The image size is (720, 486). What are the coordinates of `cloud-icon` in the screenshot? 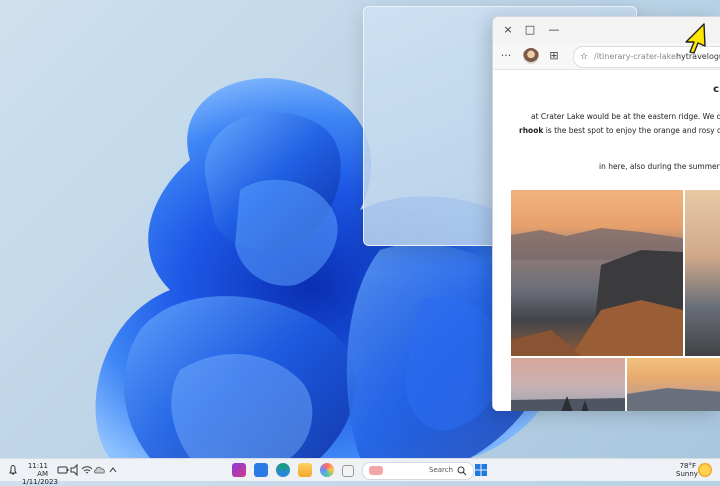 It's located at (100, 470).